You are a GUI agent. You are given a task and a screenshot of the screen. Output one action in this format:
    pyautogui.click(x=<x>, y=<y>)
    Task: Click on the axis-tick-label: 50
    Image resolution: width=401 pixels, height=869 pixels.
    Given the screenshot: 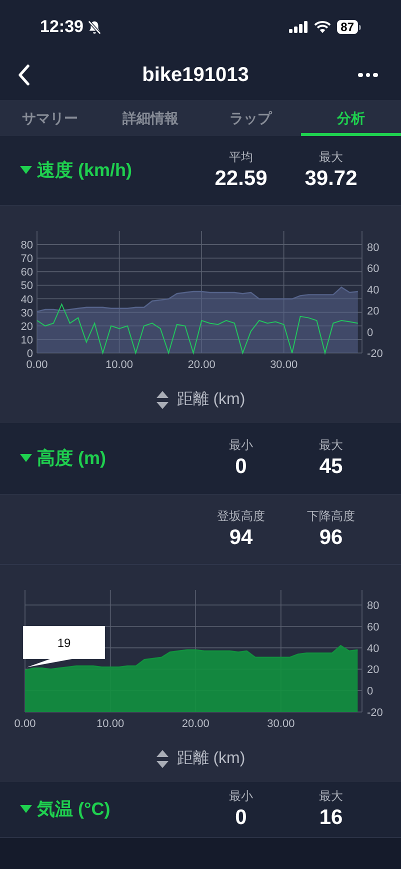 What is the action you would take?
    pyautogui.click(x=26, y=286)
    